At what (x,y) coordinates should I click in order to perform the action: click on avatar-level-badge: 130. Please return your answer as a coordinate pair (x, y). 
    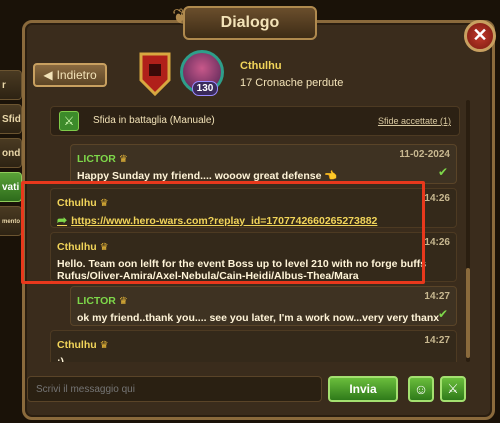
    Looking at the image, I should click on (205, 88).